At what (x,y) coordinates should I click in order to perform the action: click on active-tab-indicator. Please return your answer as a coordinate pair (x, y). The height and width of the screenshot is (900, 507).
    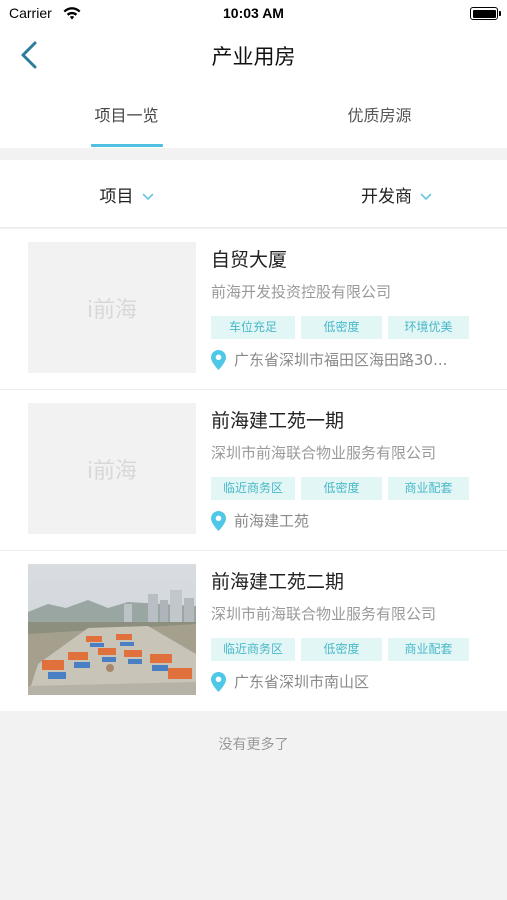
    Looking at the image, I should click on (127, 145).